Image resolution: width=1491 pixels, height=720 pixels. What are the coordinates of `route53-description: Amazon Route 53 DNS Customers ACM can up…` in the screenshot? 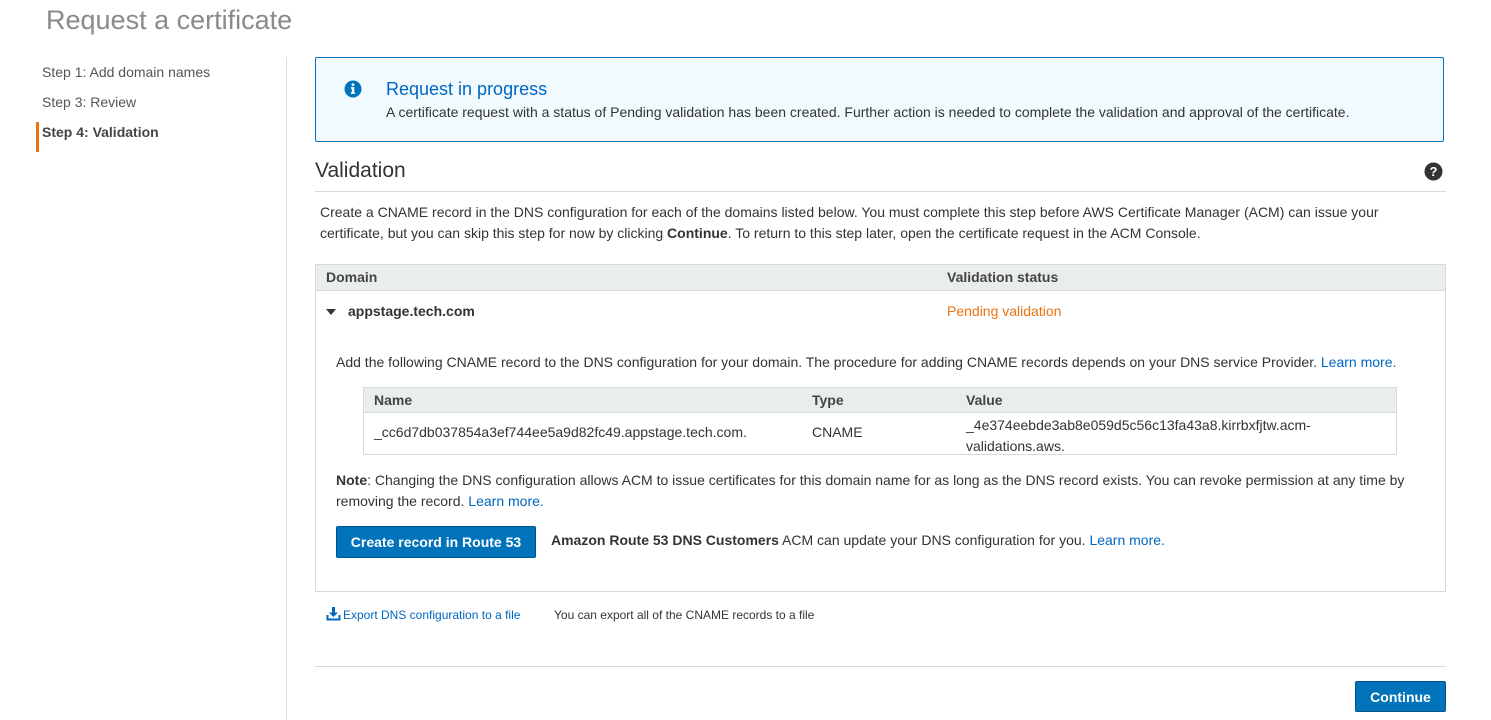 It's located at (858, 540).